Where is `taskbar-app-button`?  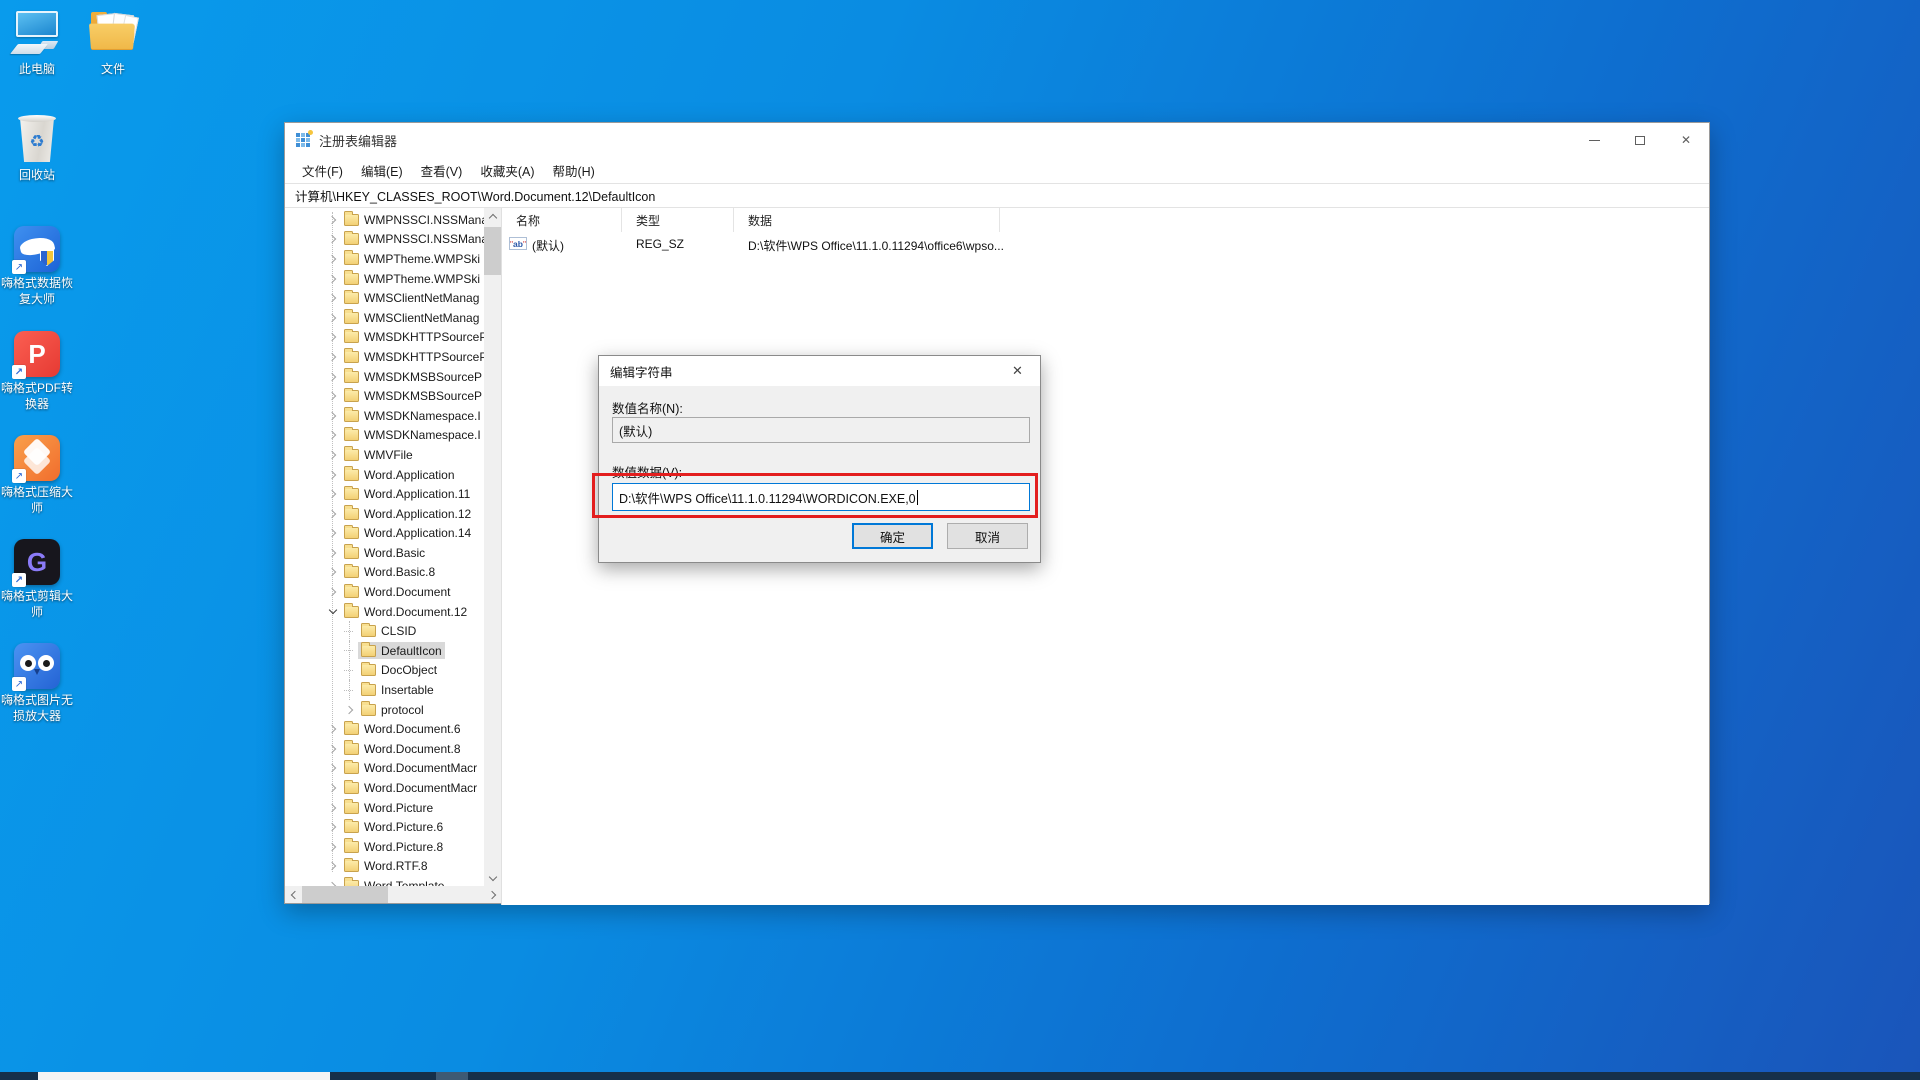
taskbar-app-button is located at coordinates (452, 1076).